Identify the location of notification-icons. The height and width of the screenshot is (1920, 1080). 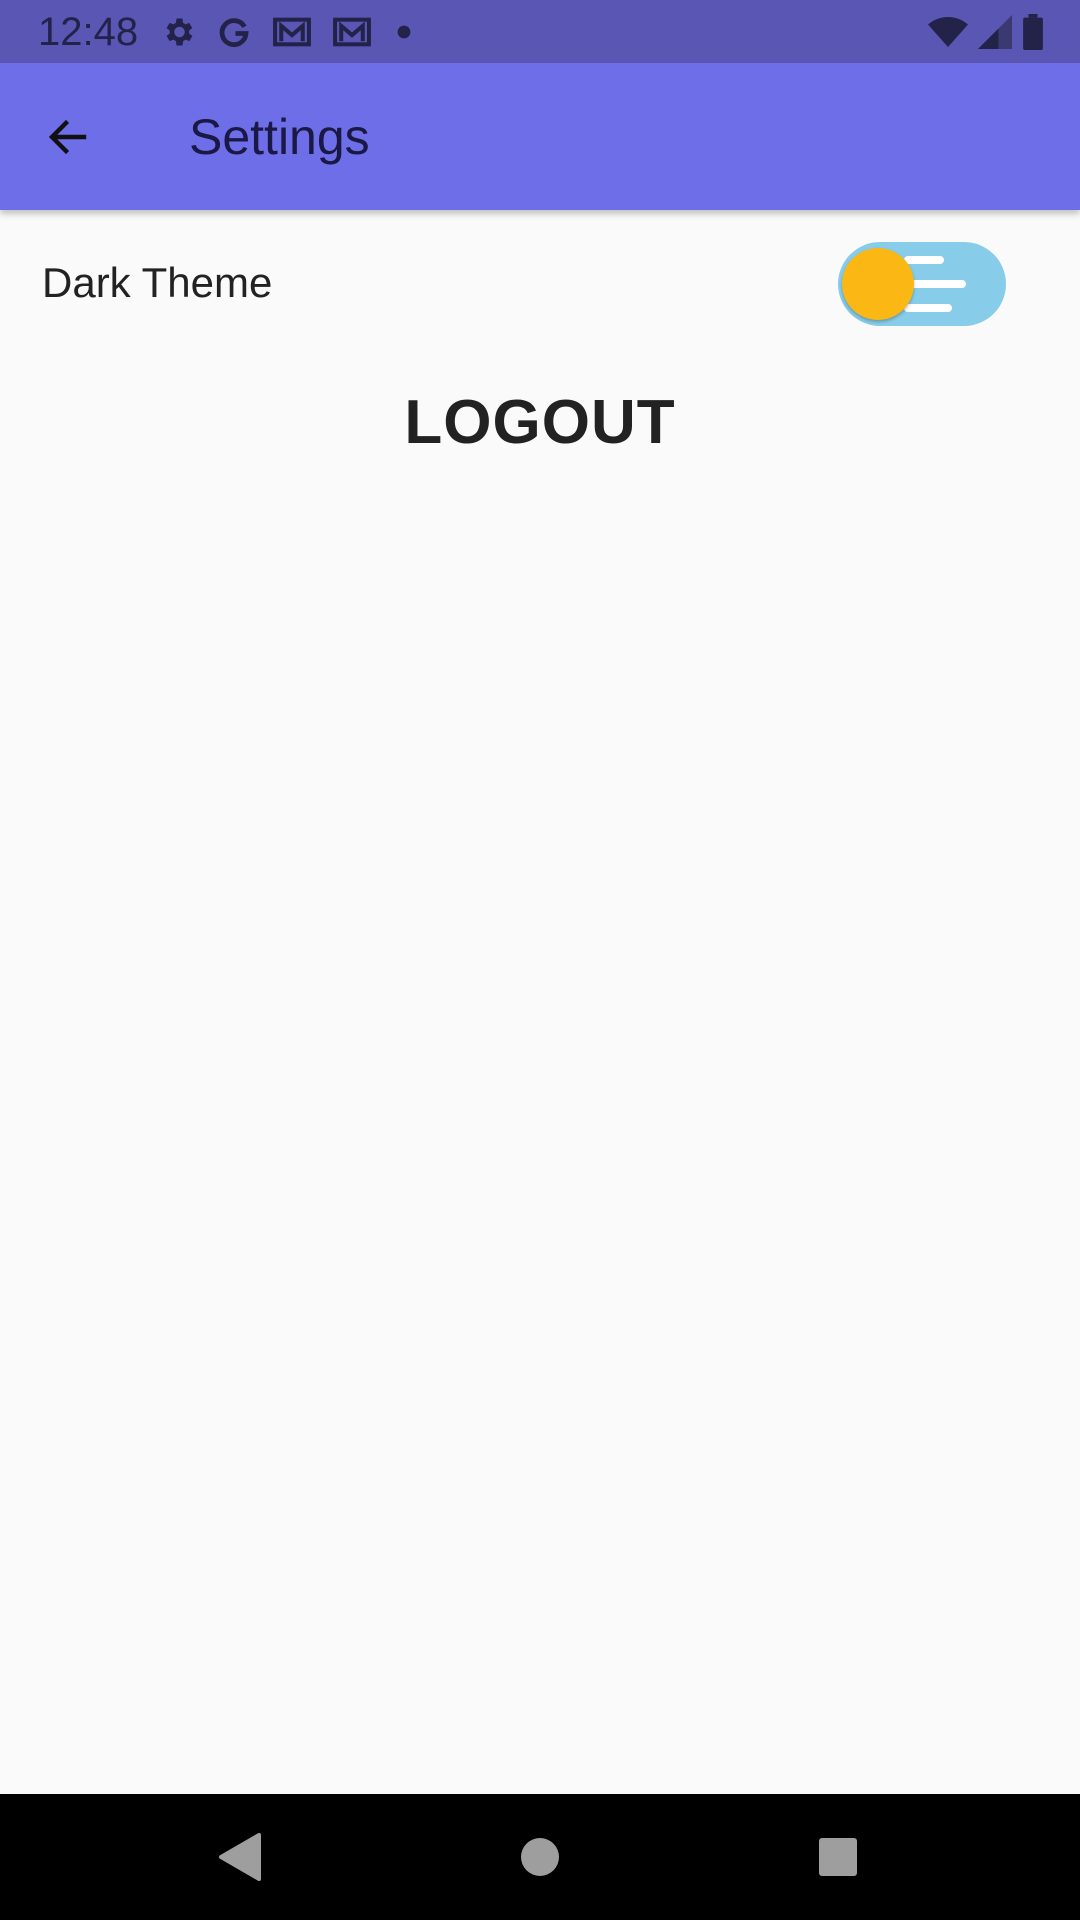
(288, 32).